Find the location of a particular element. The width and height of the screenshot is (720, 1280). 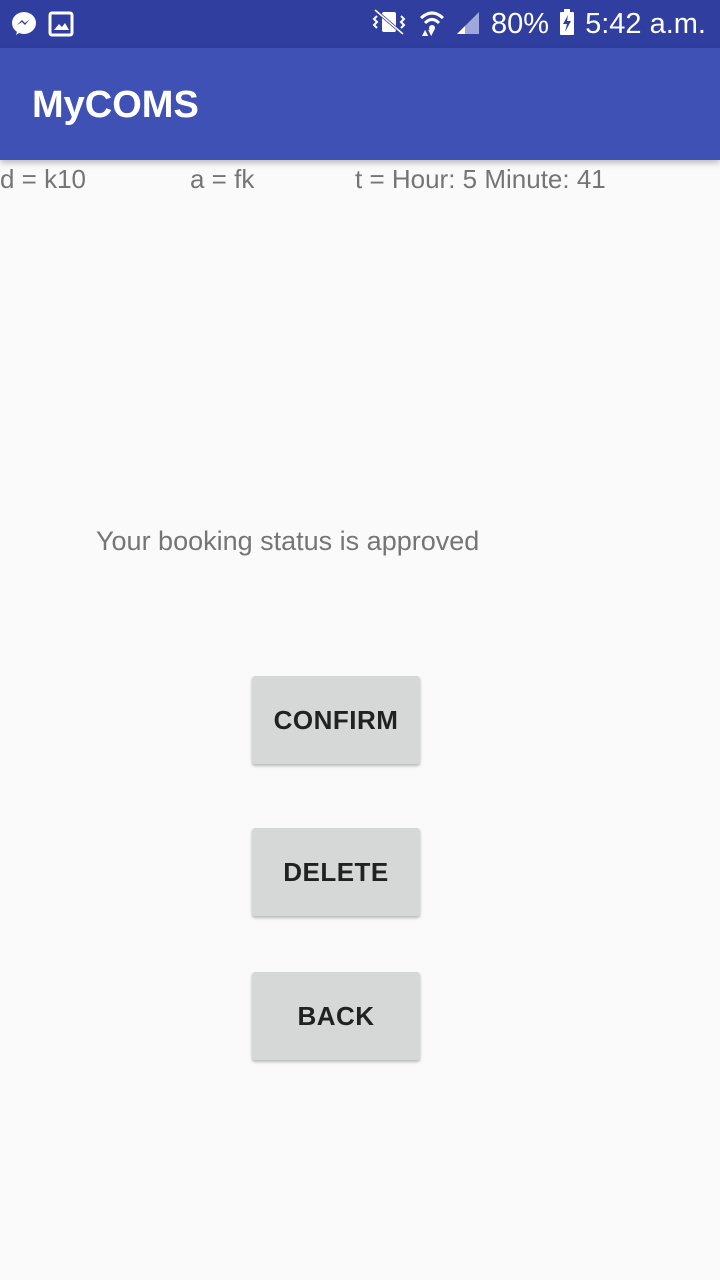

status-left-icons is located at coordinates (42, 26).